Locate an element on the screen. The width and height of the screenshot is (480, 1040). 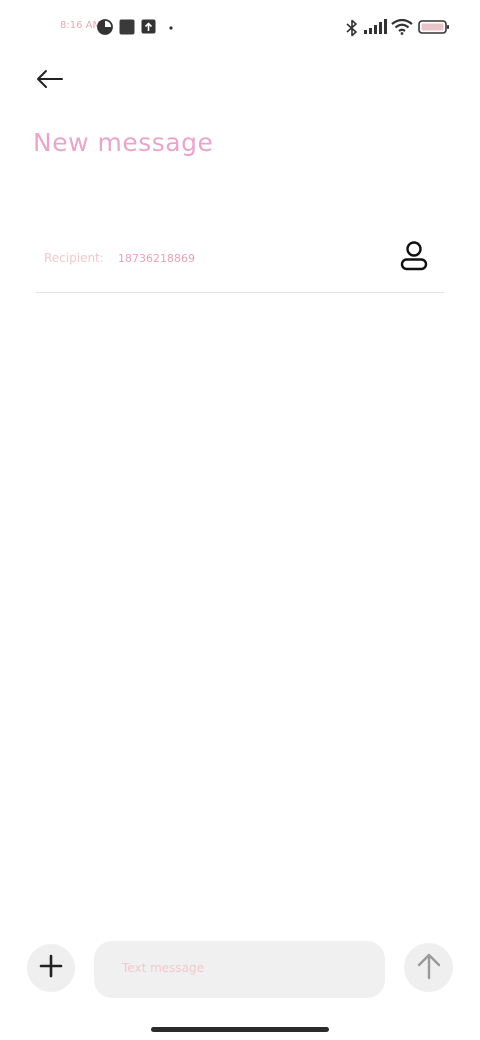
composer-bar is located at coordinates (240, 971).